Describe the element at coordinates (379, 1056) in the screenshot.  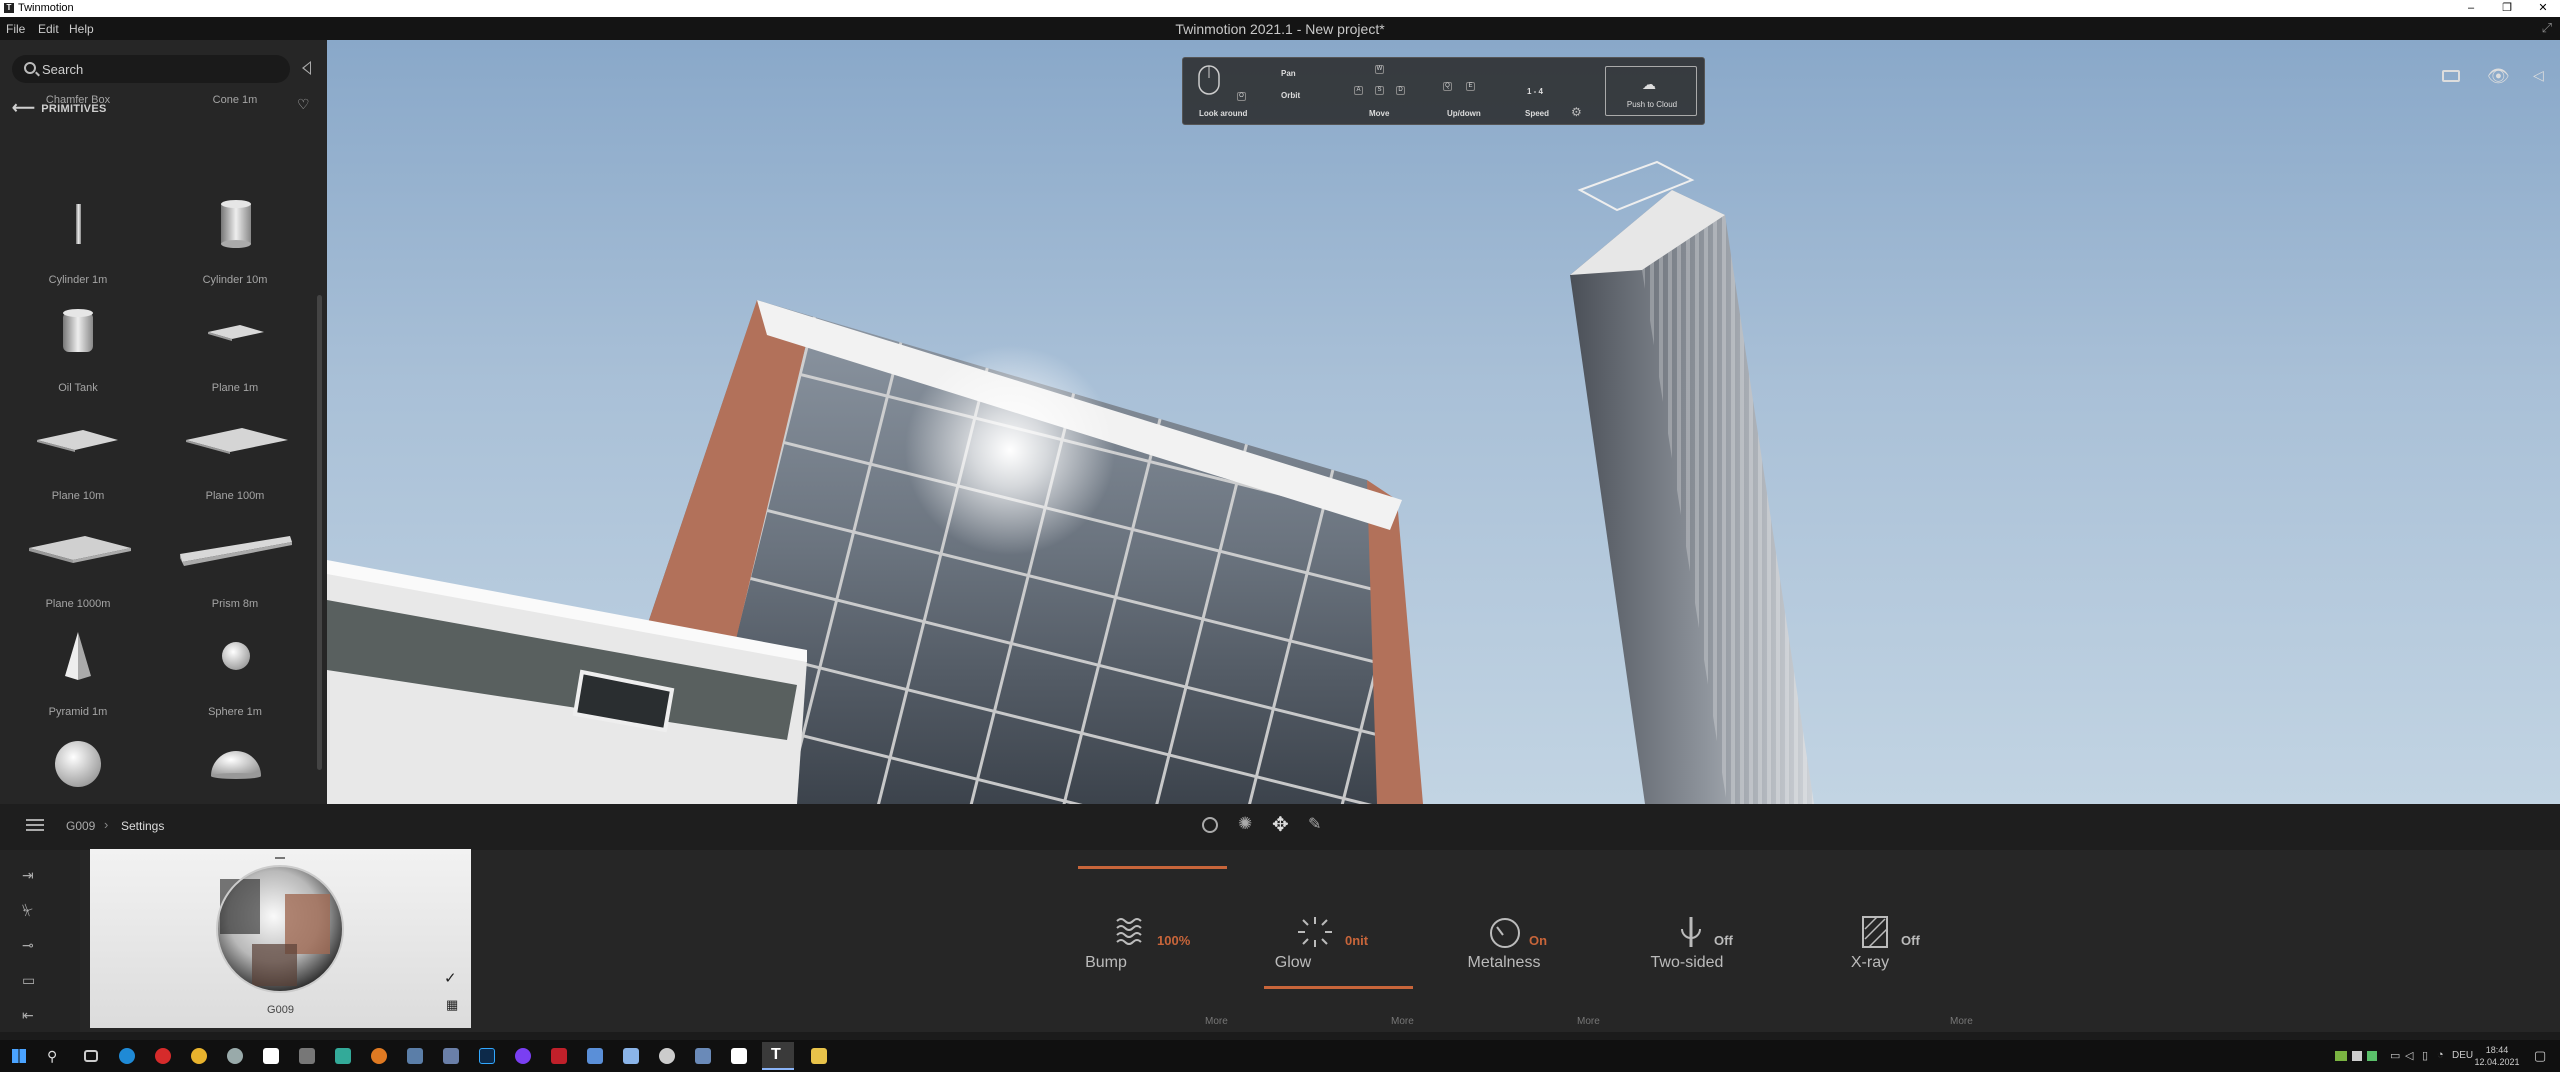
I see `blender-icon` at that location.